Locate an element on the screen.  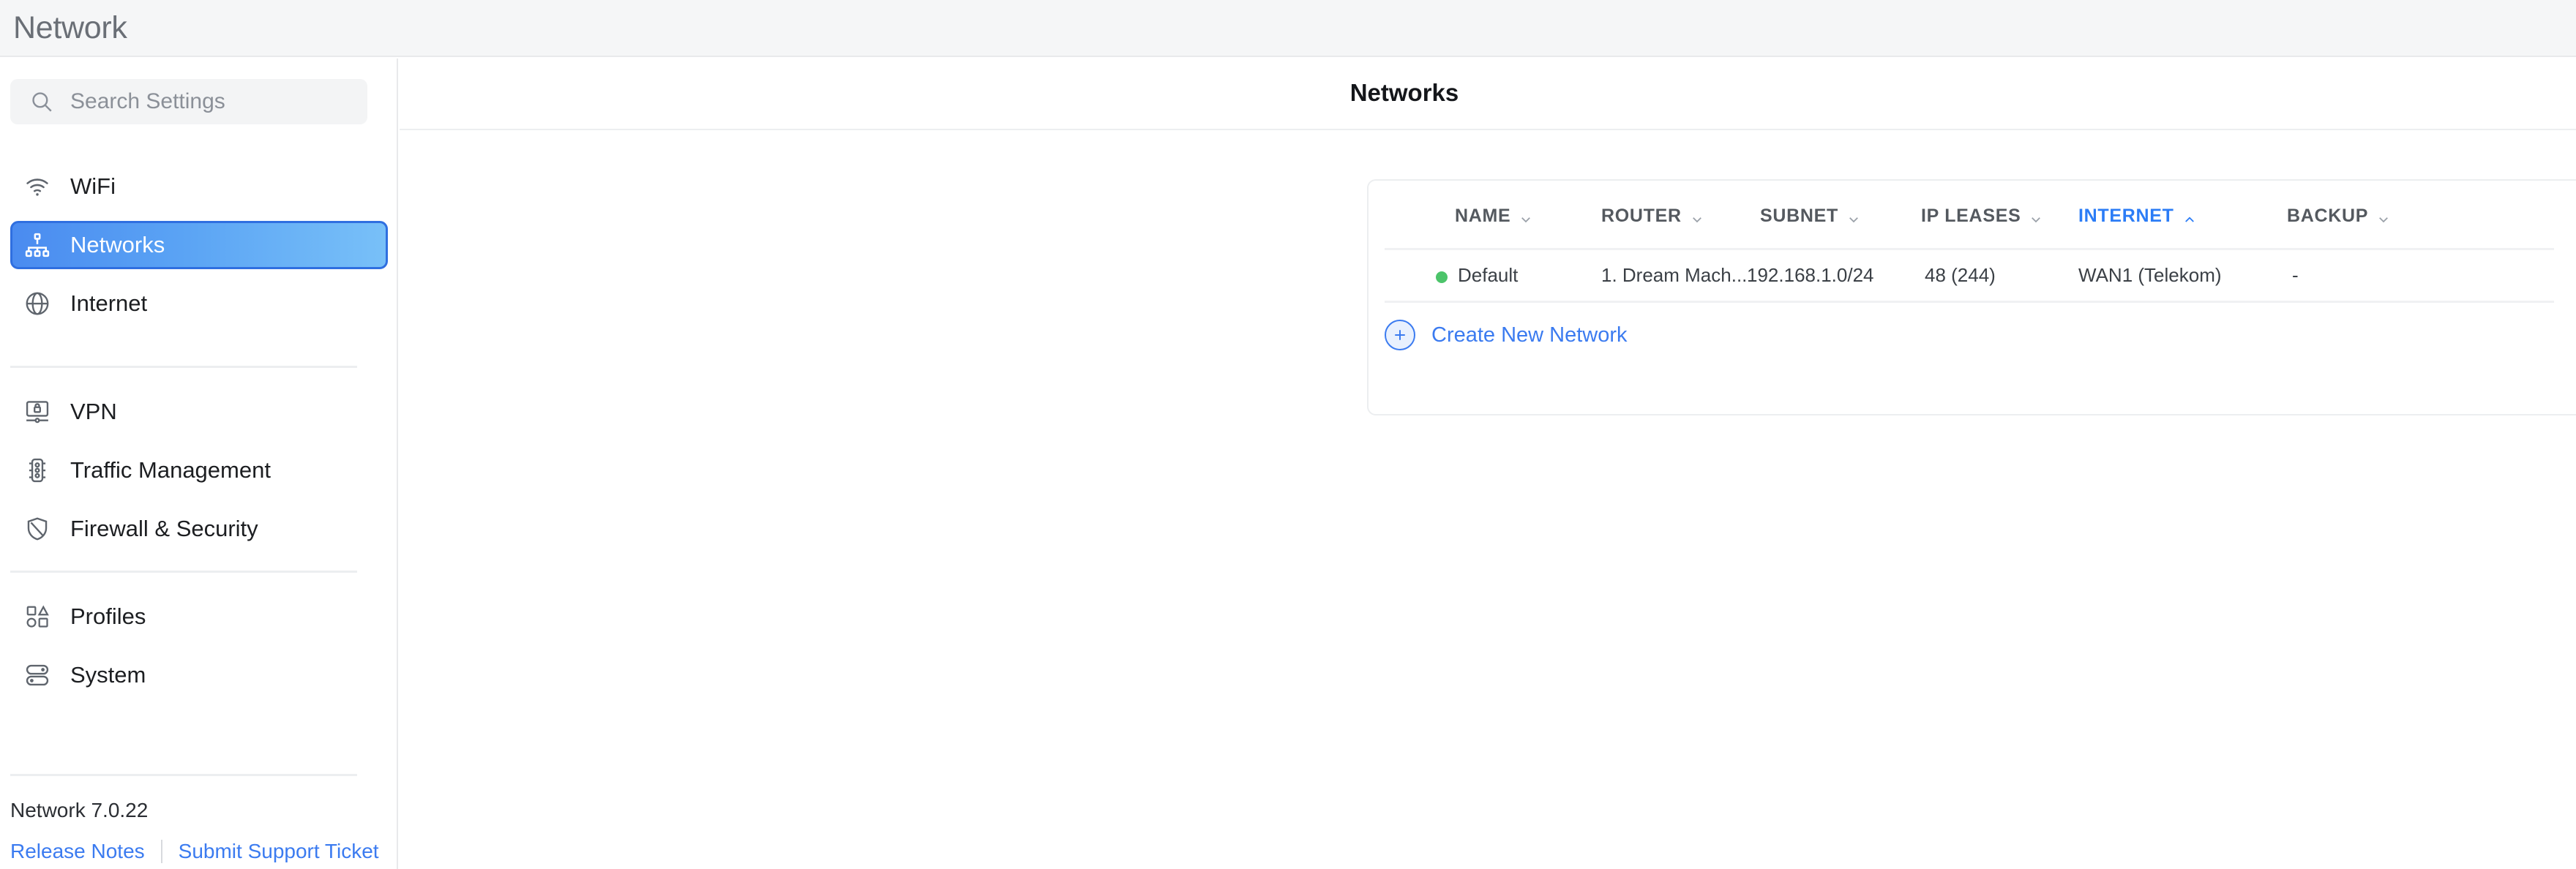
wifi-icon is located at coordinates (37, 186).